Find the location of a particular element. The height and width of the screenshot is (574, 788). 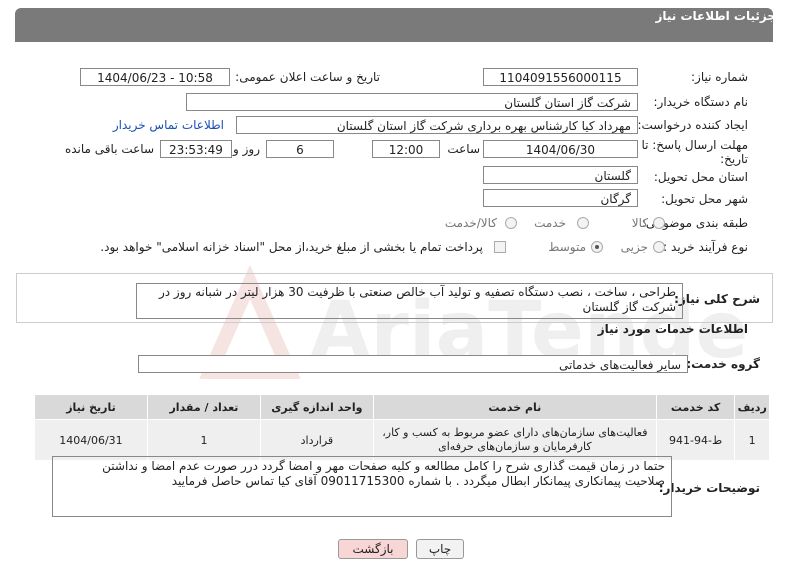

services-section-title: اطلاعات خدمات مورد نیاز is located at coordinates (672, 329).